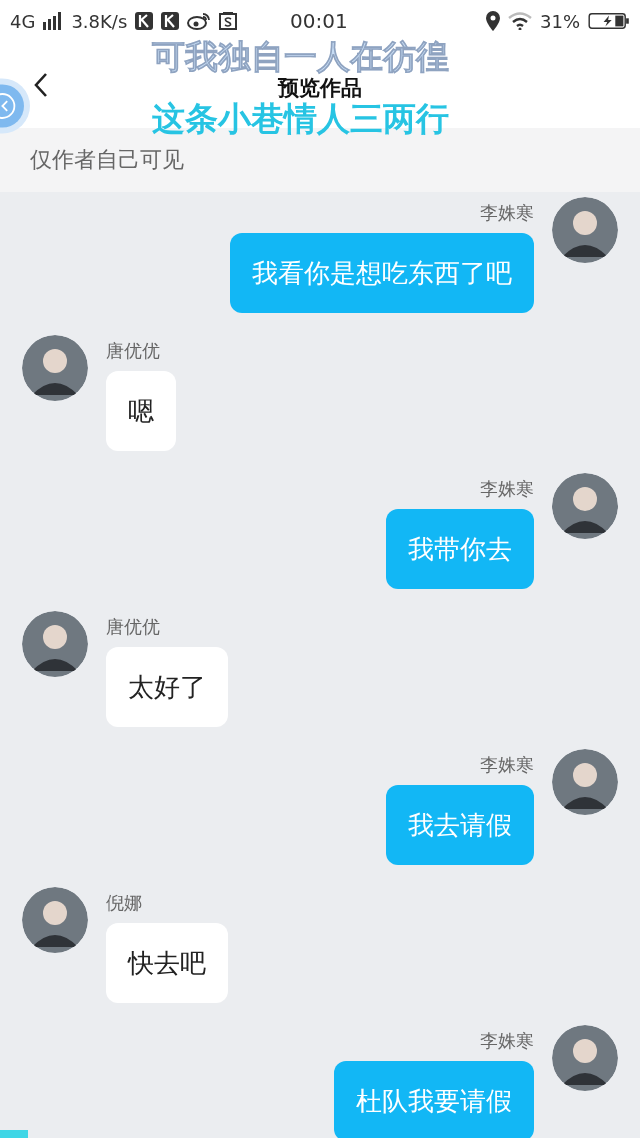 Image resolution: width=640 pixels, height=1138 pixels. I want to click on sender-name: 倪娜, so click(124, 903).